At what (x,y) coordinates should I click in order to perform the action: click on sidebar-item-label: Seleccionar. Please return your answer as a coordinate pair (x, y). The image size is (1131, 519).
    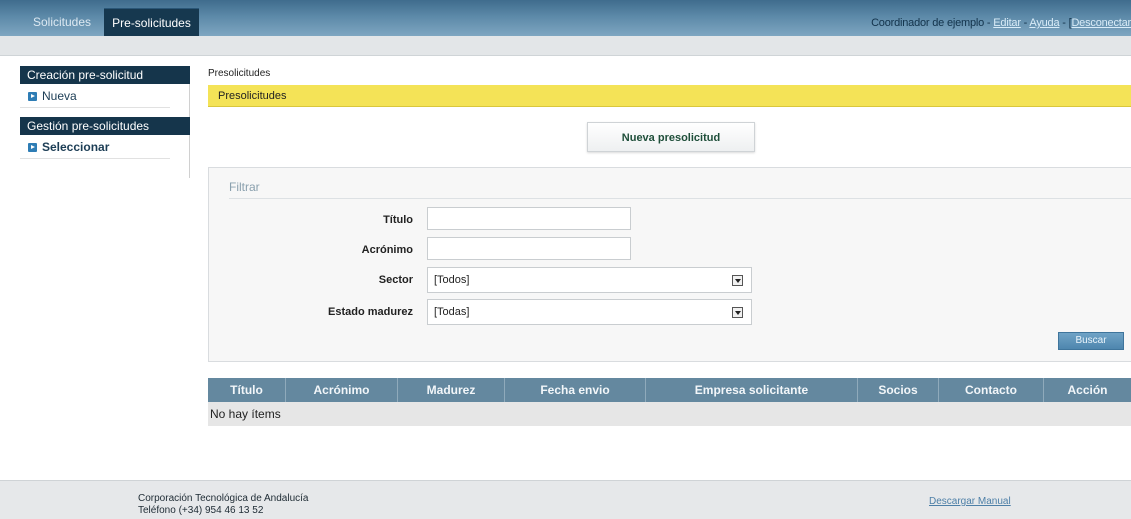
    Looking at the image, I should click on (76, 147).